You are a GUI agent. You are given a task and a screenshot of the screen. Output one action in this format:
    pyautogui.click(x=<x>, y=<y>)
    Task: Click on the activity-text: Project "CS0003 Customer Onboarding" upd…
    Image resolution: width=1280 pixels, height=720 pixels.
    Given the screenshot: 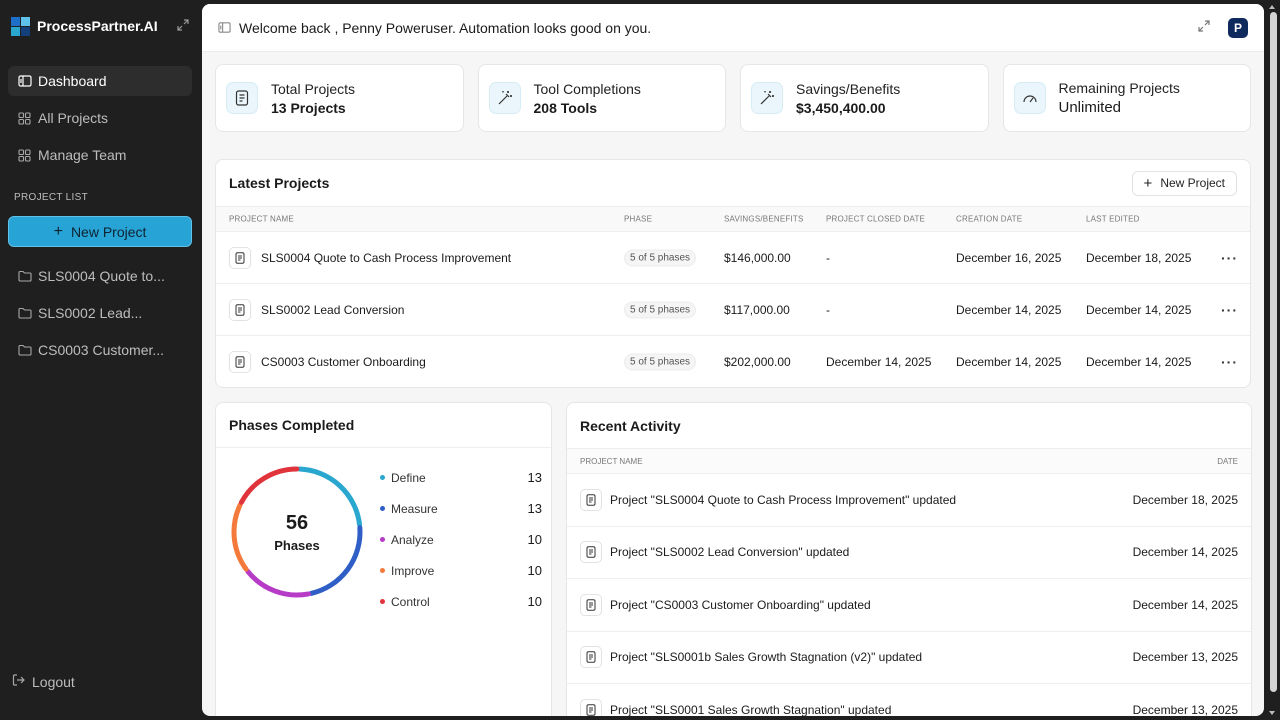 What is the action you would take?
    pyautogui.click(x=740, y=604)
    